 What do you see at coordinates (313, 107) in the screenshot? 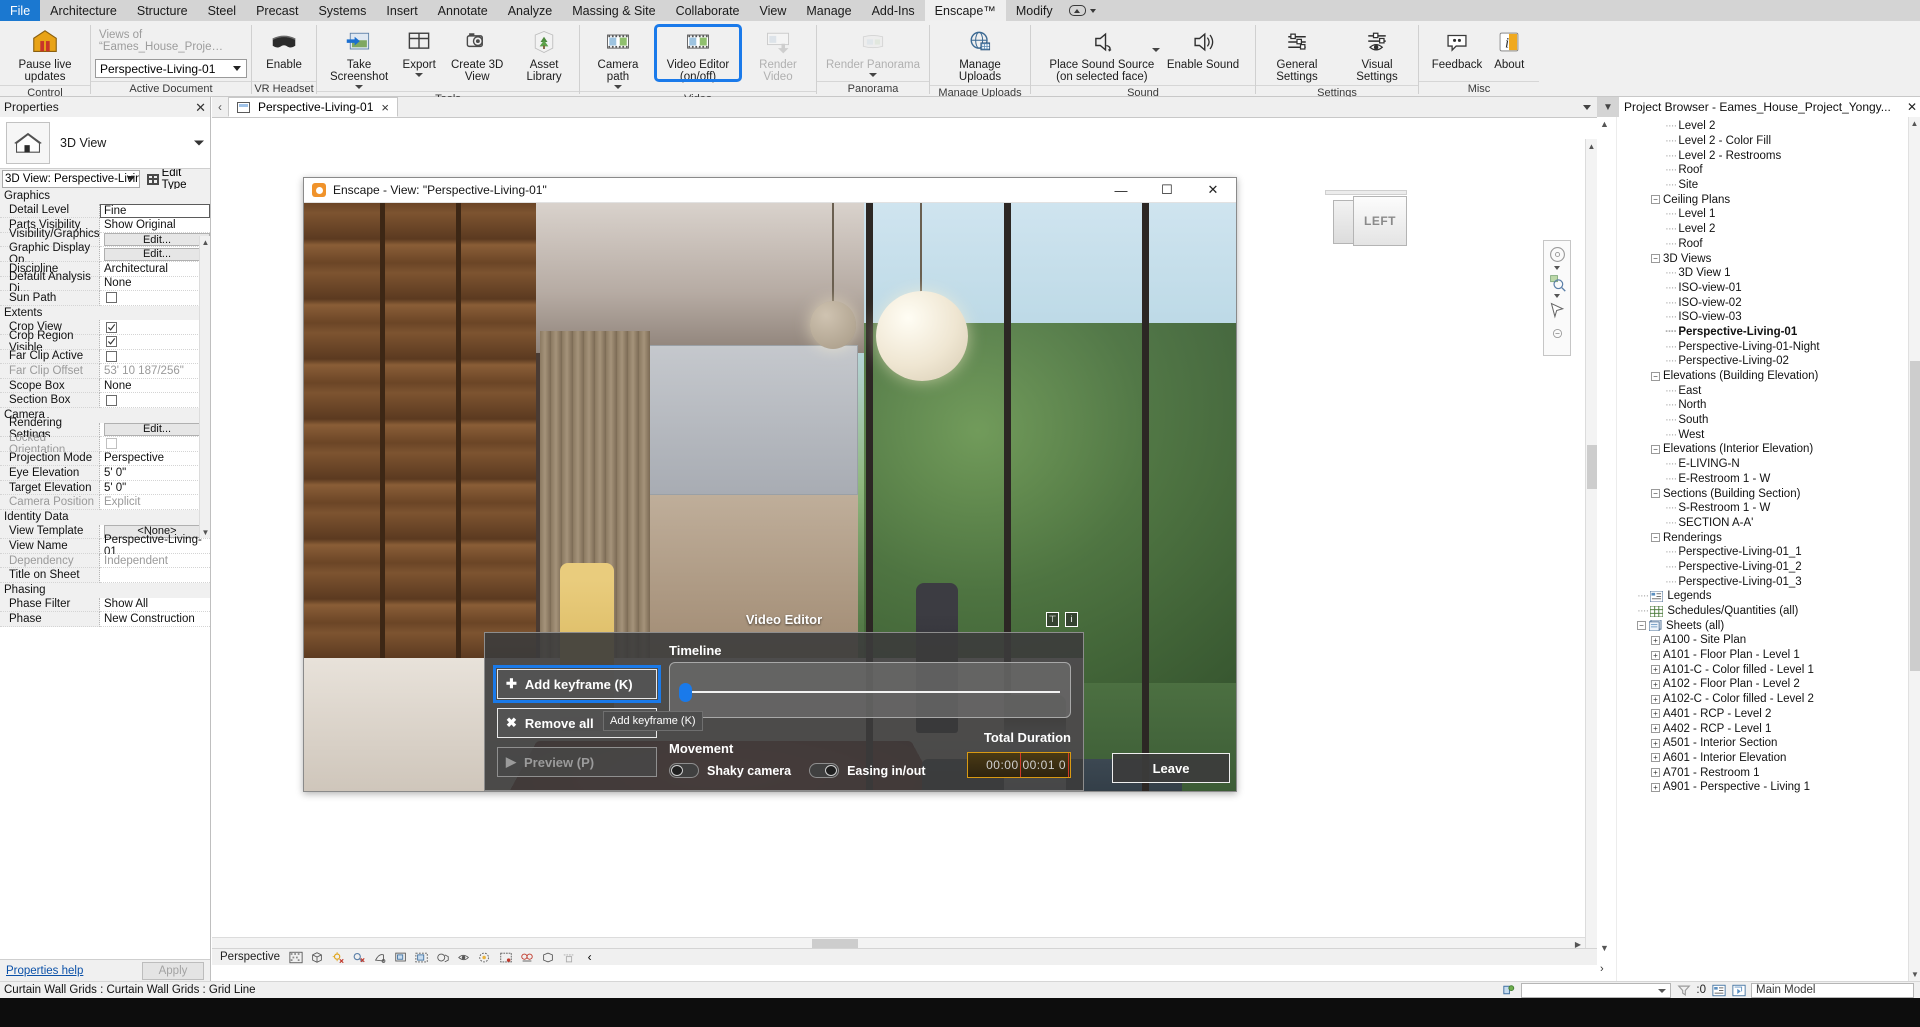
I see `document-tab-perspective-living-01: Perspective-Living-01 ×` at bounding box center [313, 107].